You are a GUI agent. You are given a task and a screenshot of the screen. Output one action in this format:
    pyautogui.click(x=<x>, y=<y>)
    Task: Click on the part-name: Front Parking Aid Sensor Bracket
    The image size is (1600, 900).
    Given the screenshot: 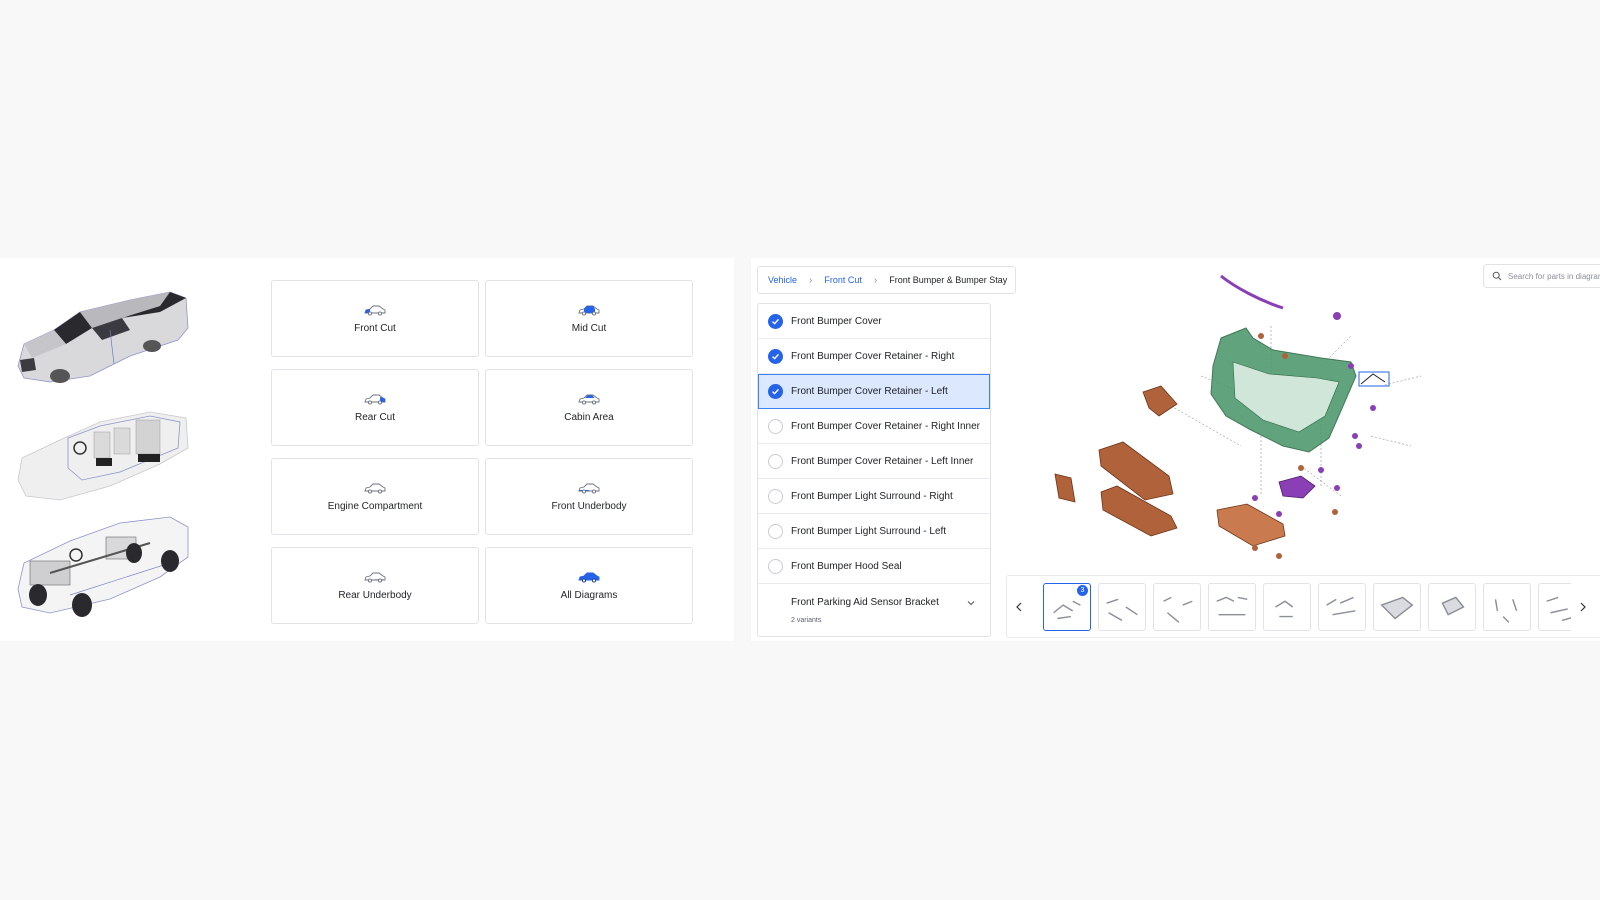 What is the action you would take?
    pyautogui.click(x=865, y=602)
    